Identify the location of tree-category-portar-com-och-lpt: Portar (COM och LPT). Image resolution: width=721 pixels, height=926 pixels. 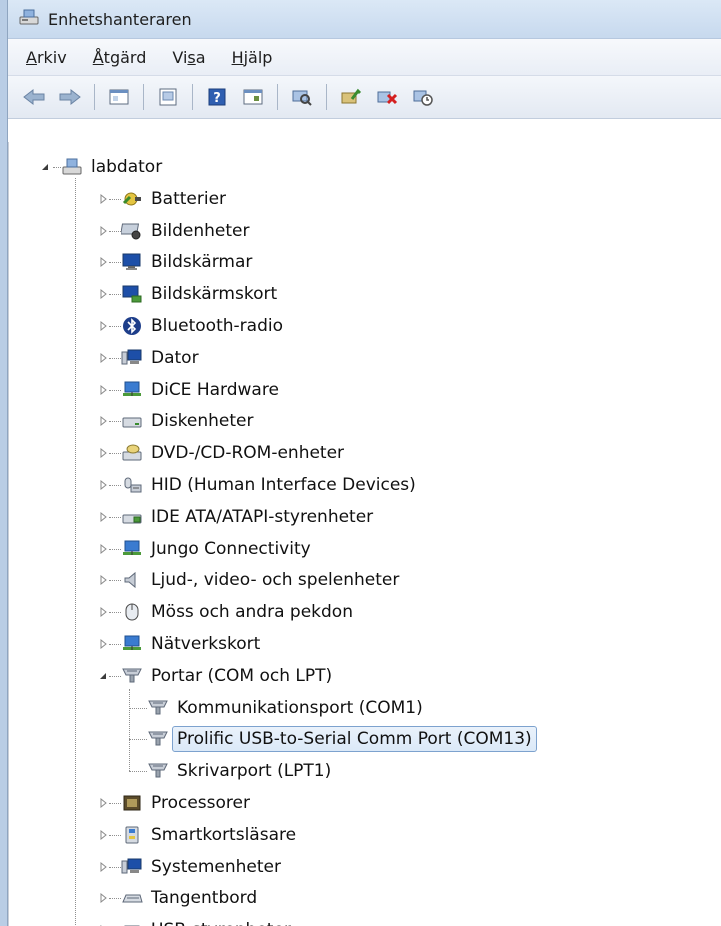
(226, 676).